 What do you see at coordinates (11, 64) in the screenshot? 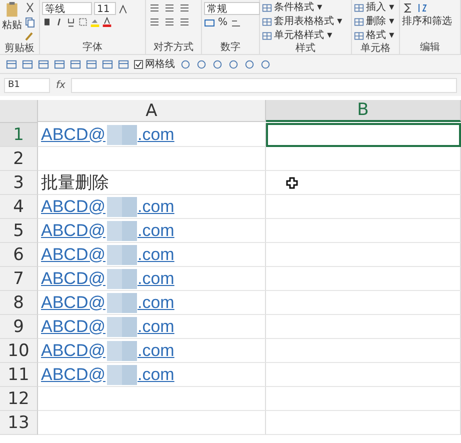
I see `table-icon` at bounding box center [11, 64].